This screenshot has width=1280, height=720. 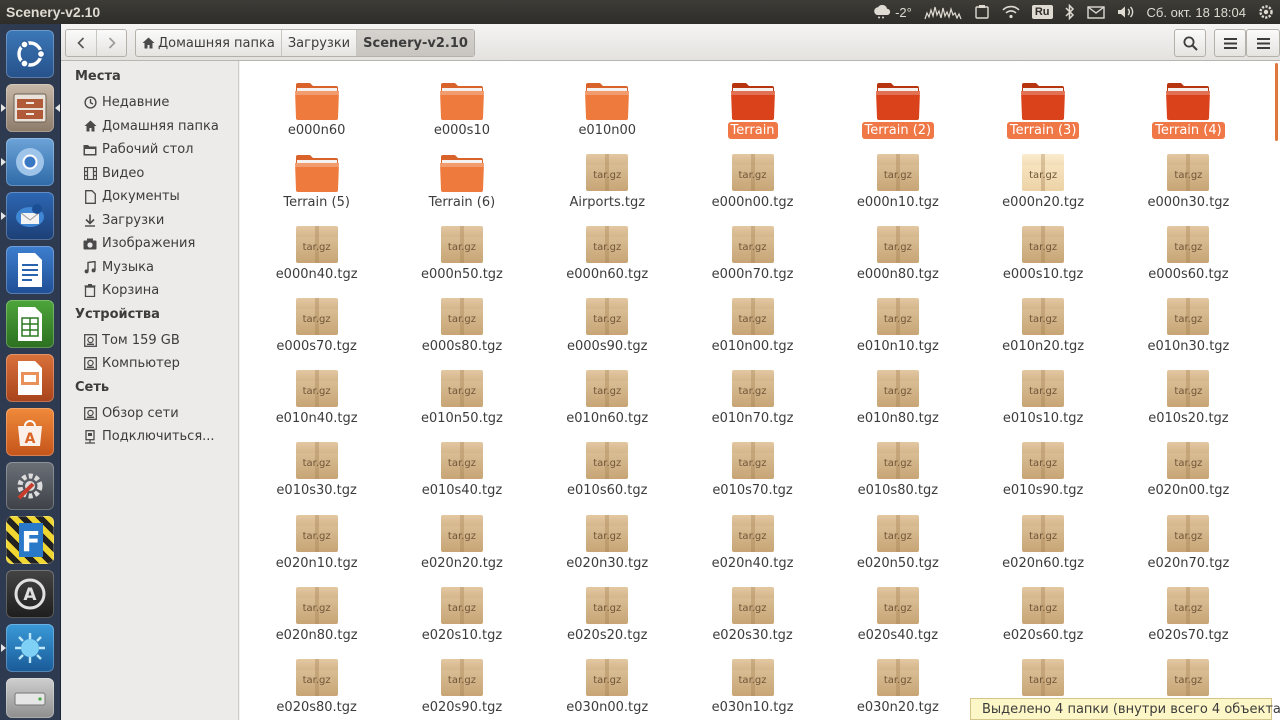 I want to click on file-item: tar.gz e000n30.tgz, so click(x=1188, y=181).